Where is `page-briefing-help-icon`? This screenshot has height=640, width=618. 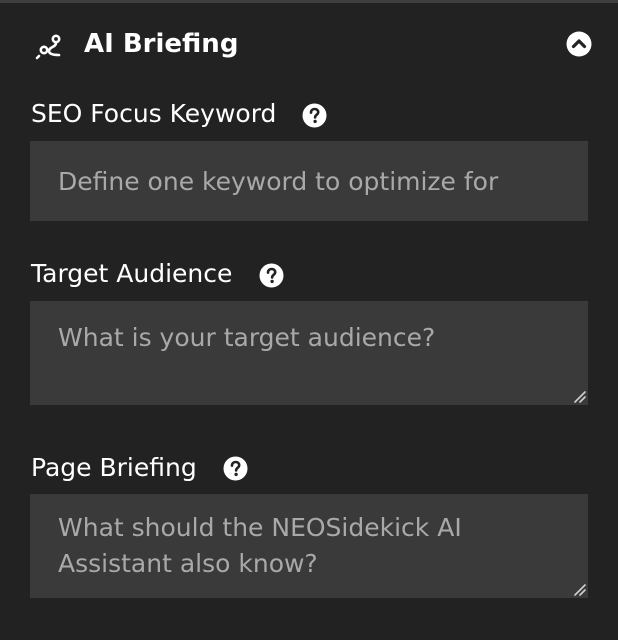 page-briefing-help-icon is located at coordinates (235, 468).